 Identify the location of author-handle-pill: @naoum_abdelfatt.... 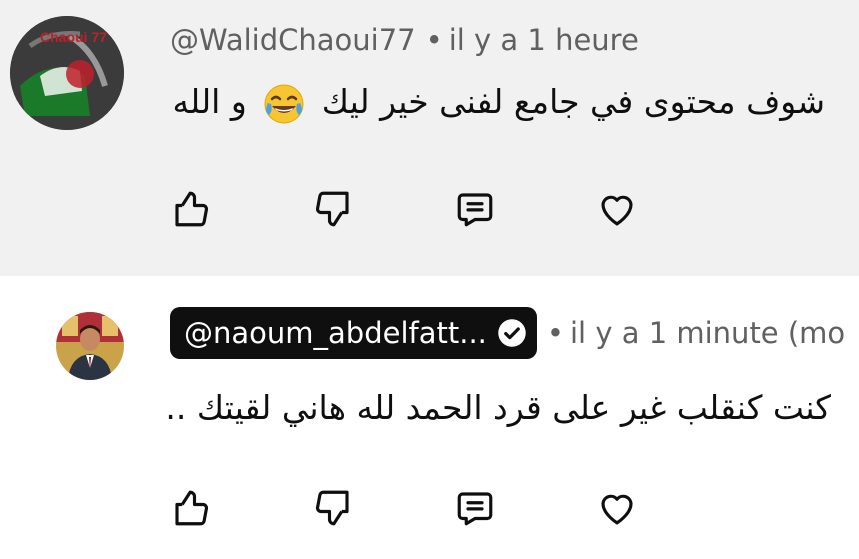
(353, 333).